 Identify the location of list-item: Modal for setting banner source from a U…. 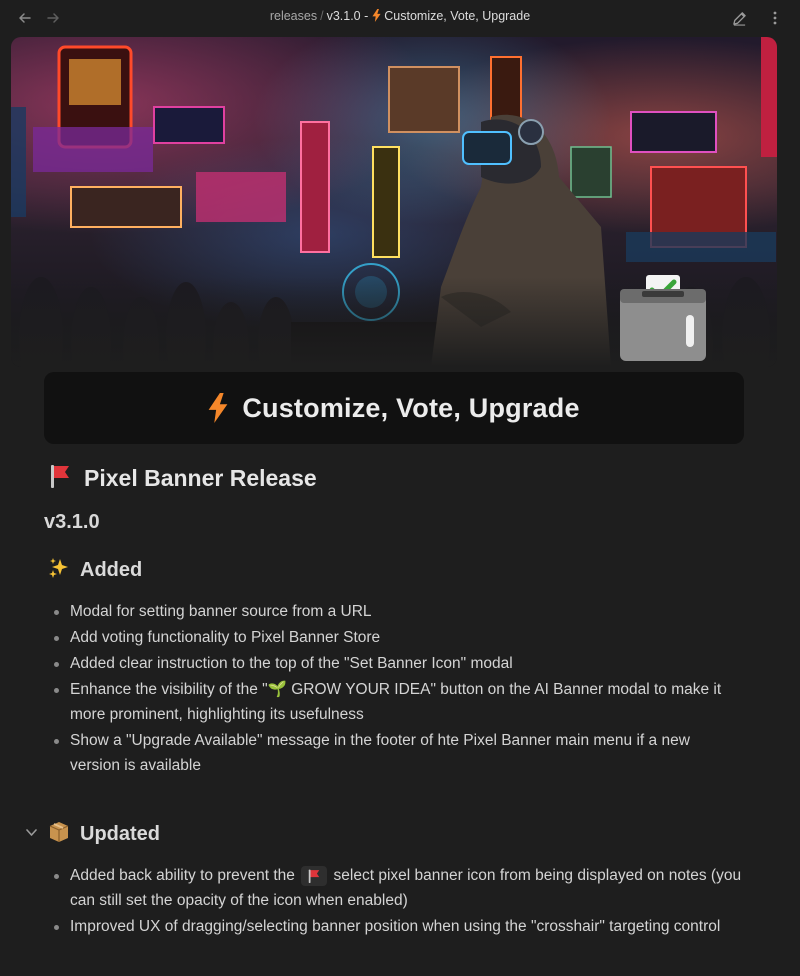
(399, 611).